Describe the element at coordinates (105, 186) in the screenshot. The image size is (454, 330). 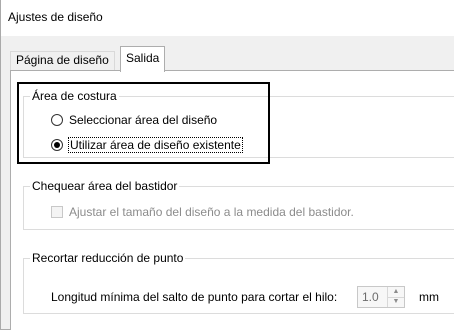
I see `chequear-legend: Chequear área del bastidor` at that location.